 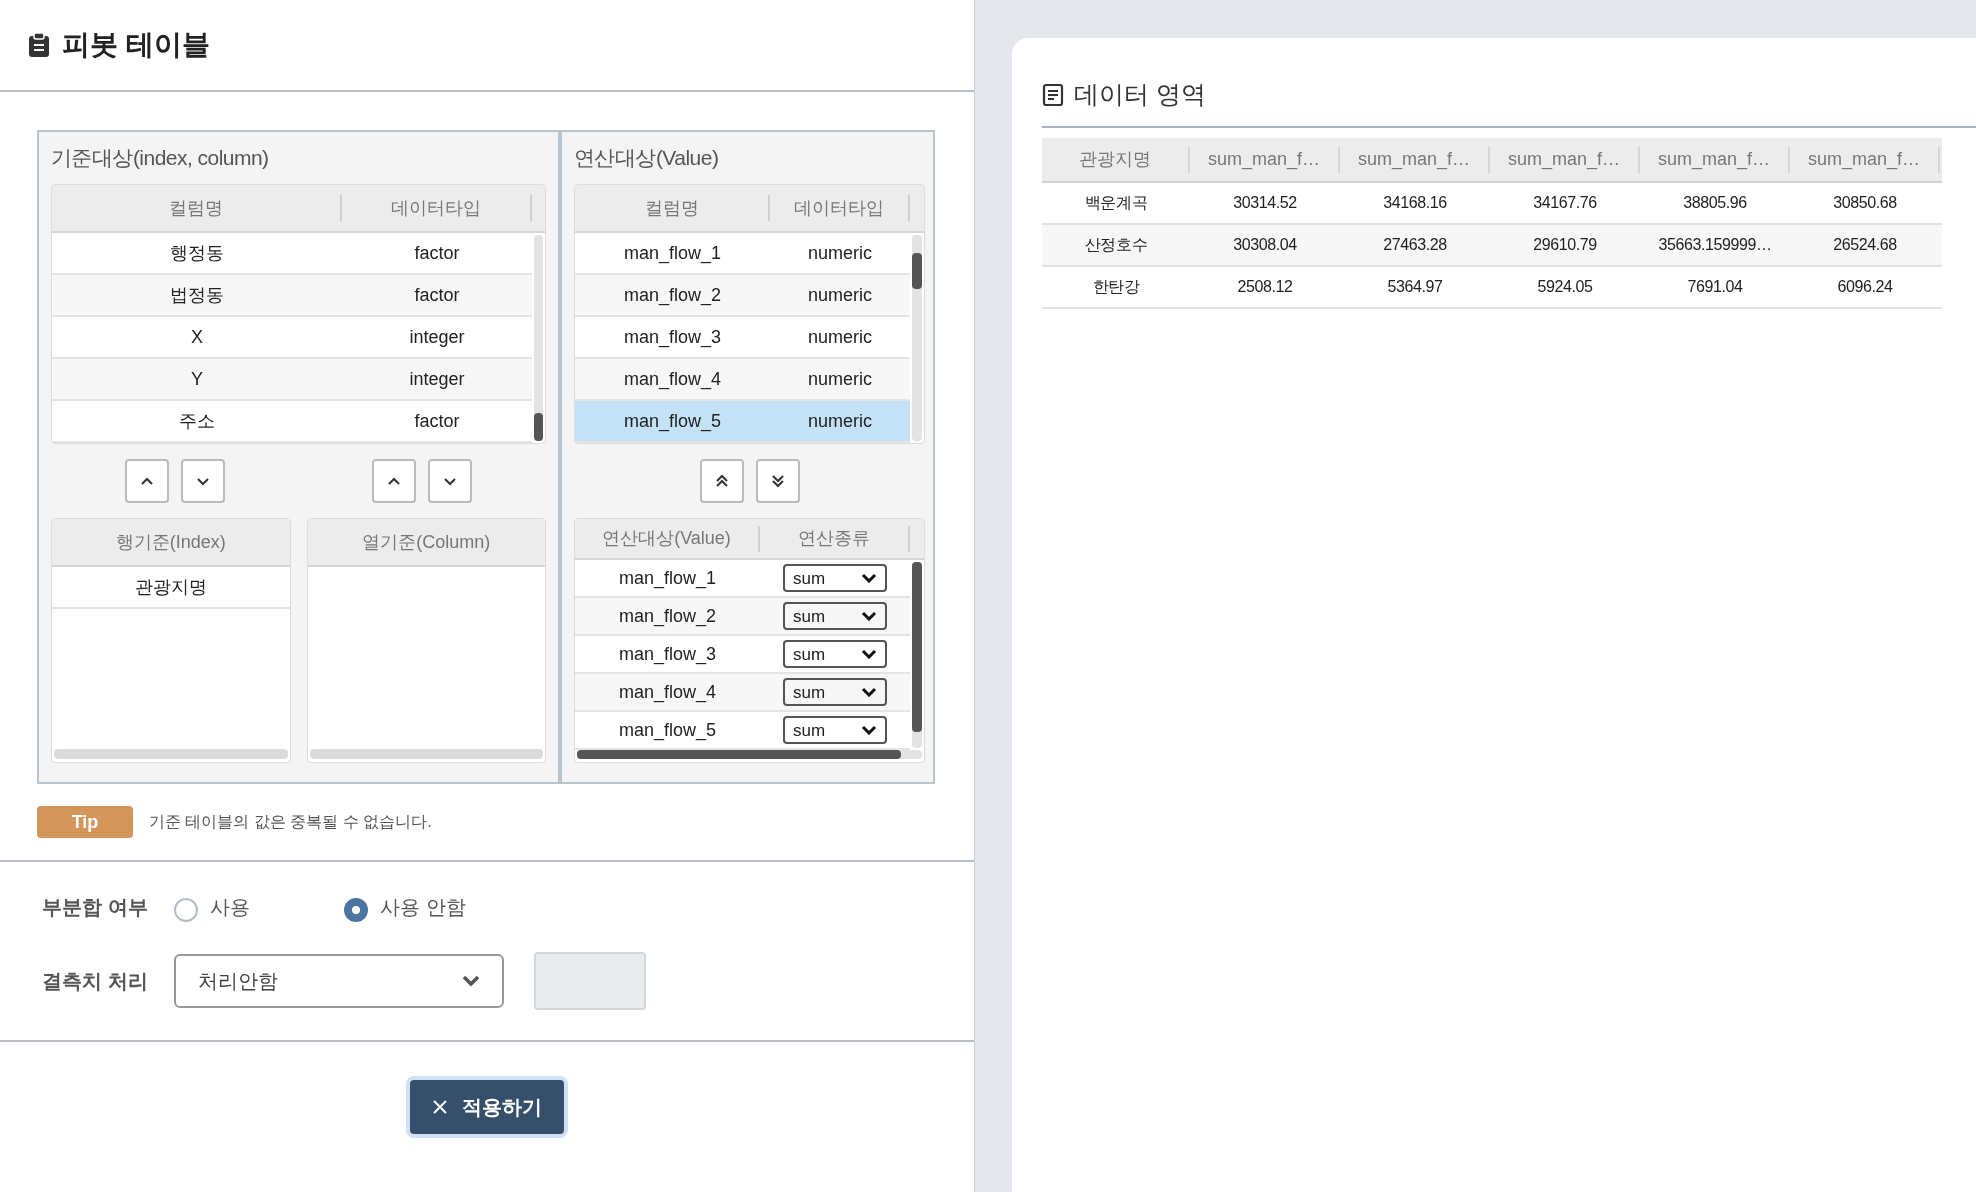 What do you see at coordinates (1565, 287) in the screenshot?
I see `table-cell-text: 5924.05` at bounding box center [1565, 287].